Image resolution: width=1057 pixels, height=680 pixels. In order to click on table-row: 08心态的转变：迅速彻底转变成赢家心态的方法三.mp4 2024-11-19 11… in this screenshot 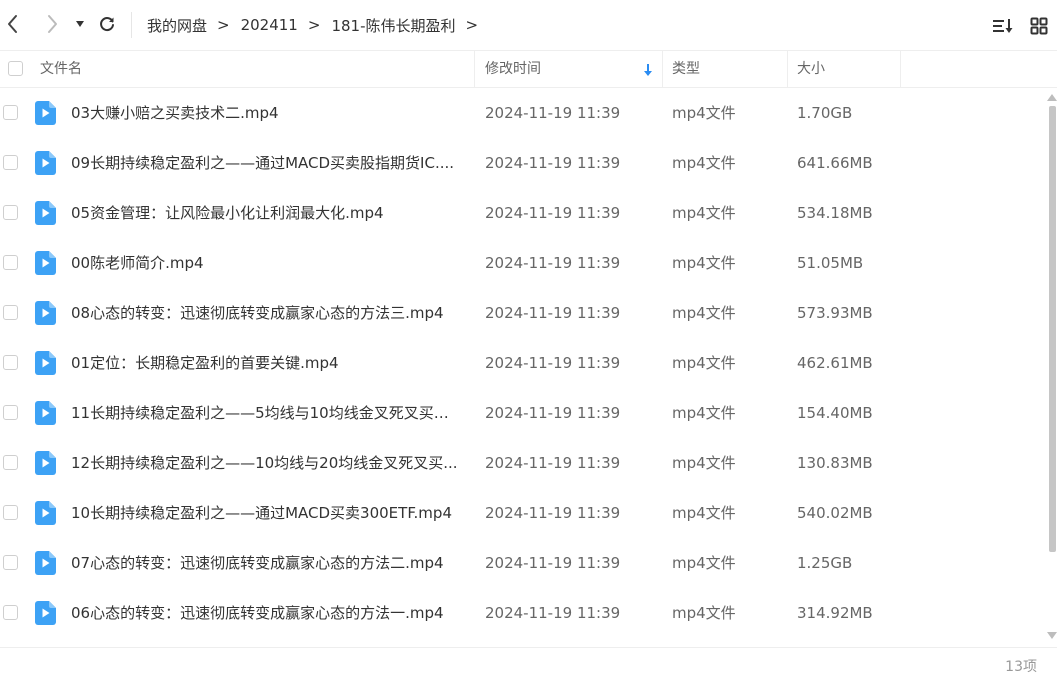, I will do `click(522, 313)`.